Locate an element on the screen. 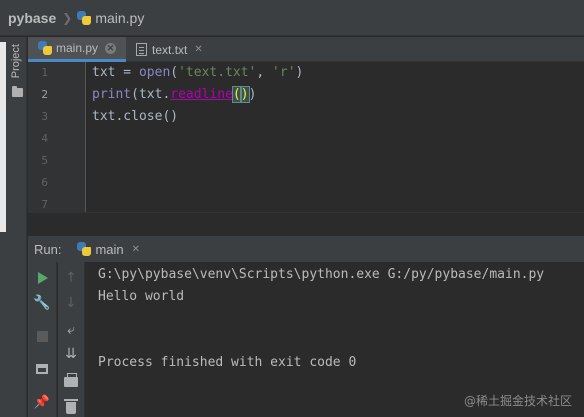  window-edge is located at coordinates (3, 137).